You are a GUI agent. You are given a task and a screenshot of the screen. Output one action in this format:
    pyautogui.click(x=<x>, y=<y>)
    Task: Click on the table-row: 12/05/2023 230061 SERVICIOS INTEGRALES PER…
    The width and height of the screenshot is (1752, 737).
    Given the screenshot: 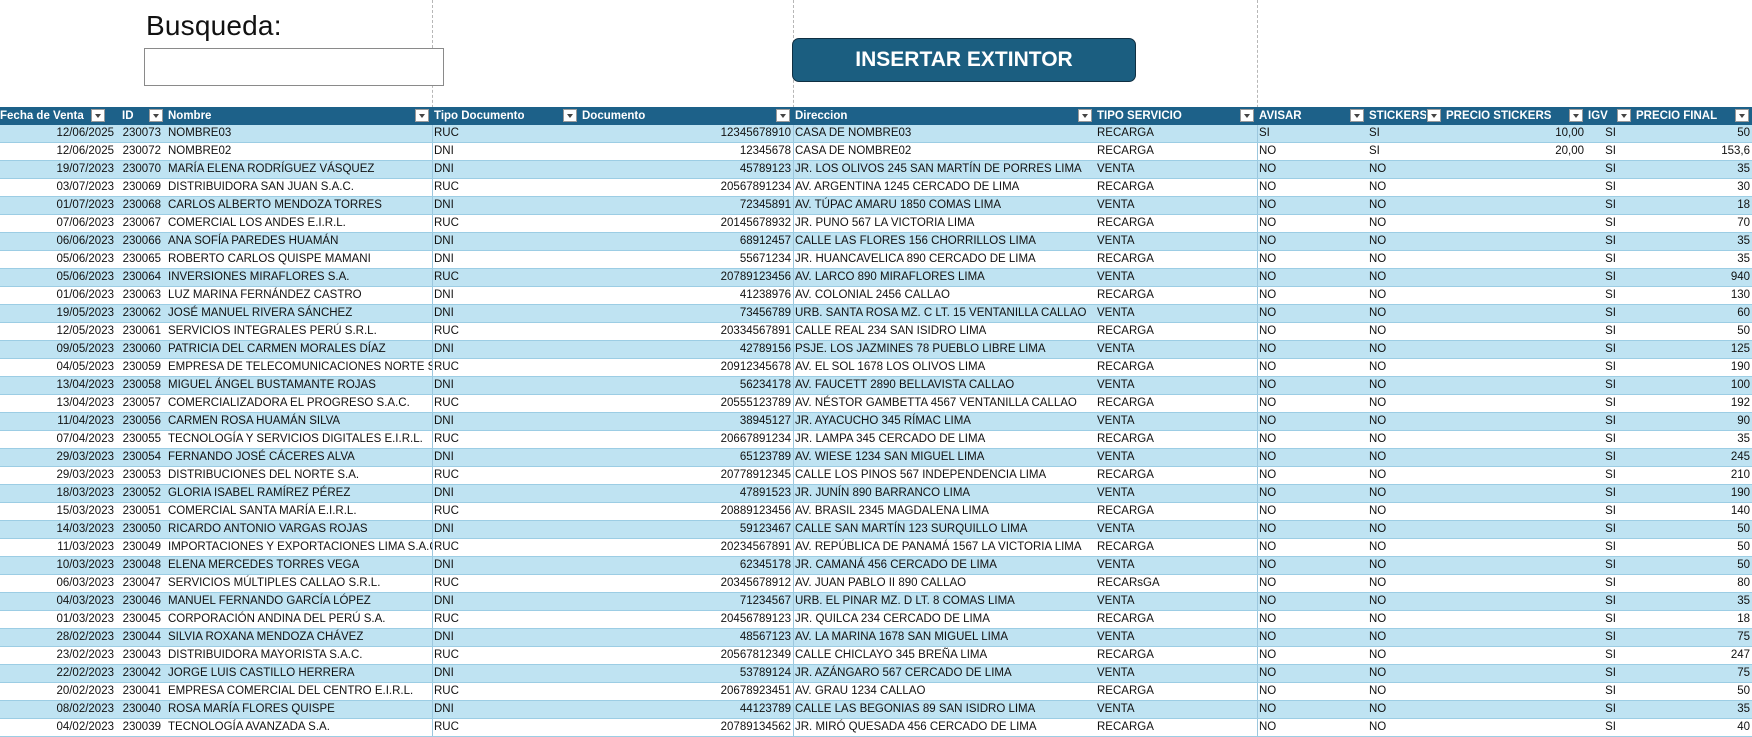 What is the action you would take?
    pyautogui.click(x=876, y=332)
    